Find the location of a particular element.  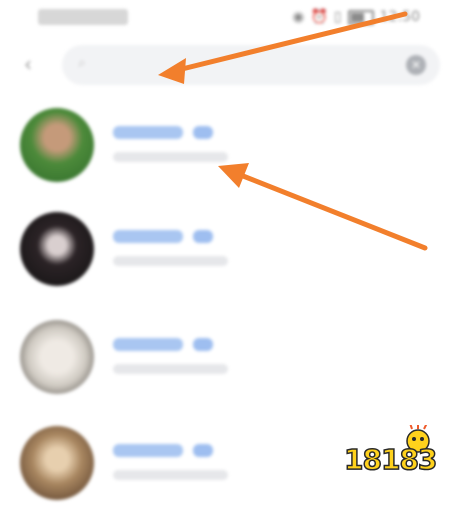

watermark-text: 18183 is located at coordinates (390, 459).